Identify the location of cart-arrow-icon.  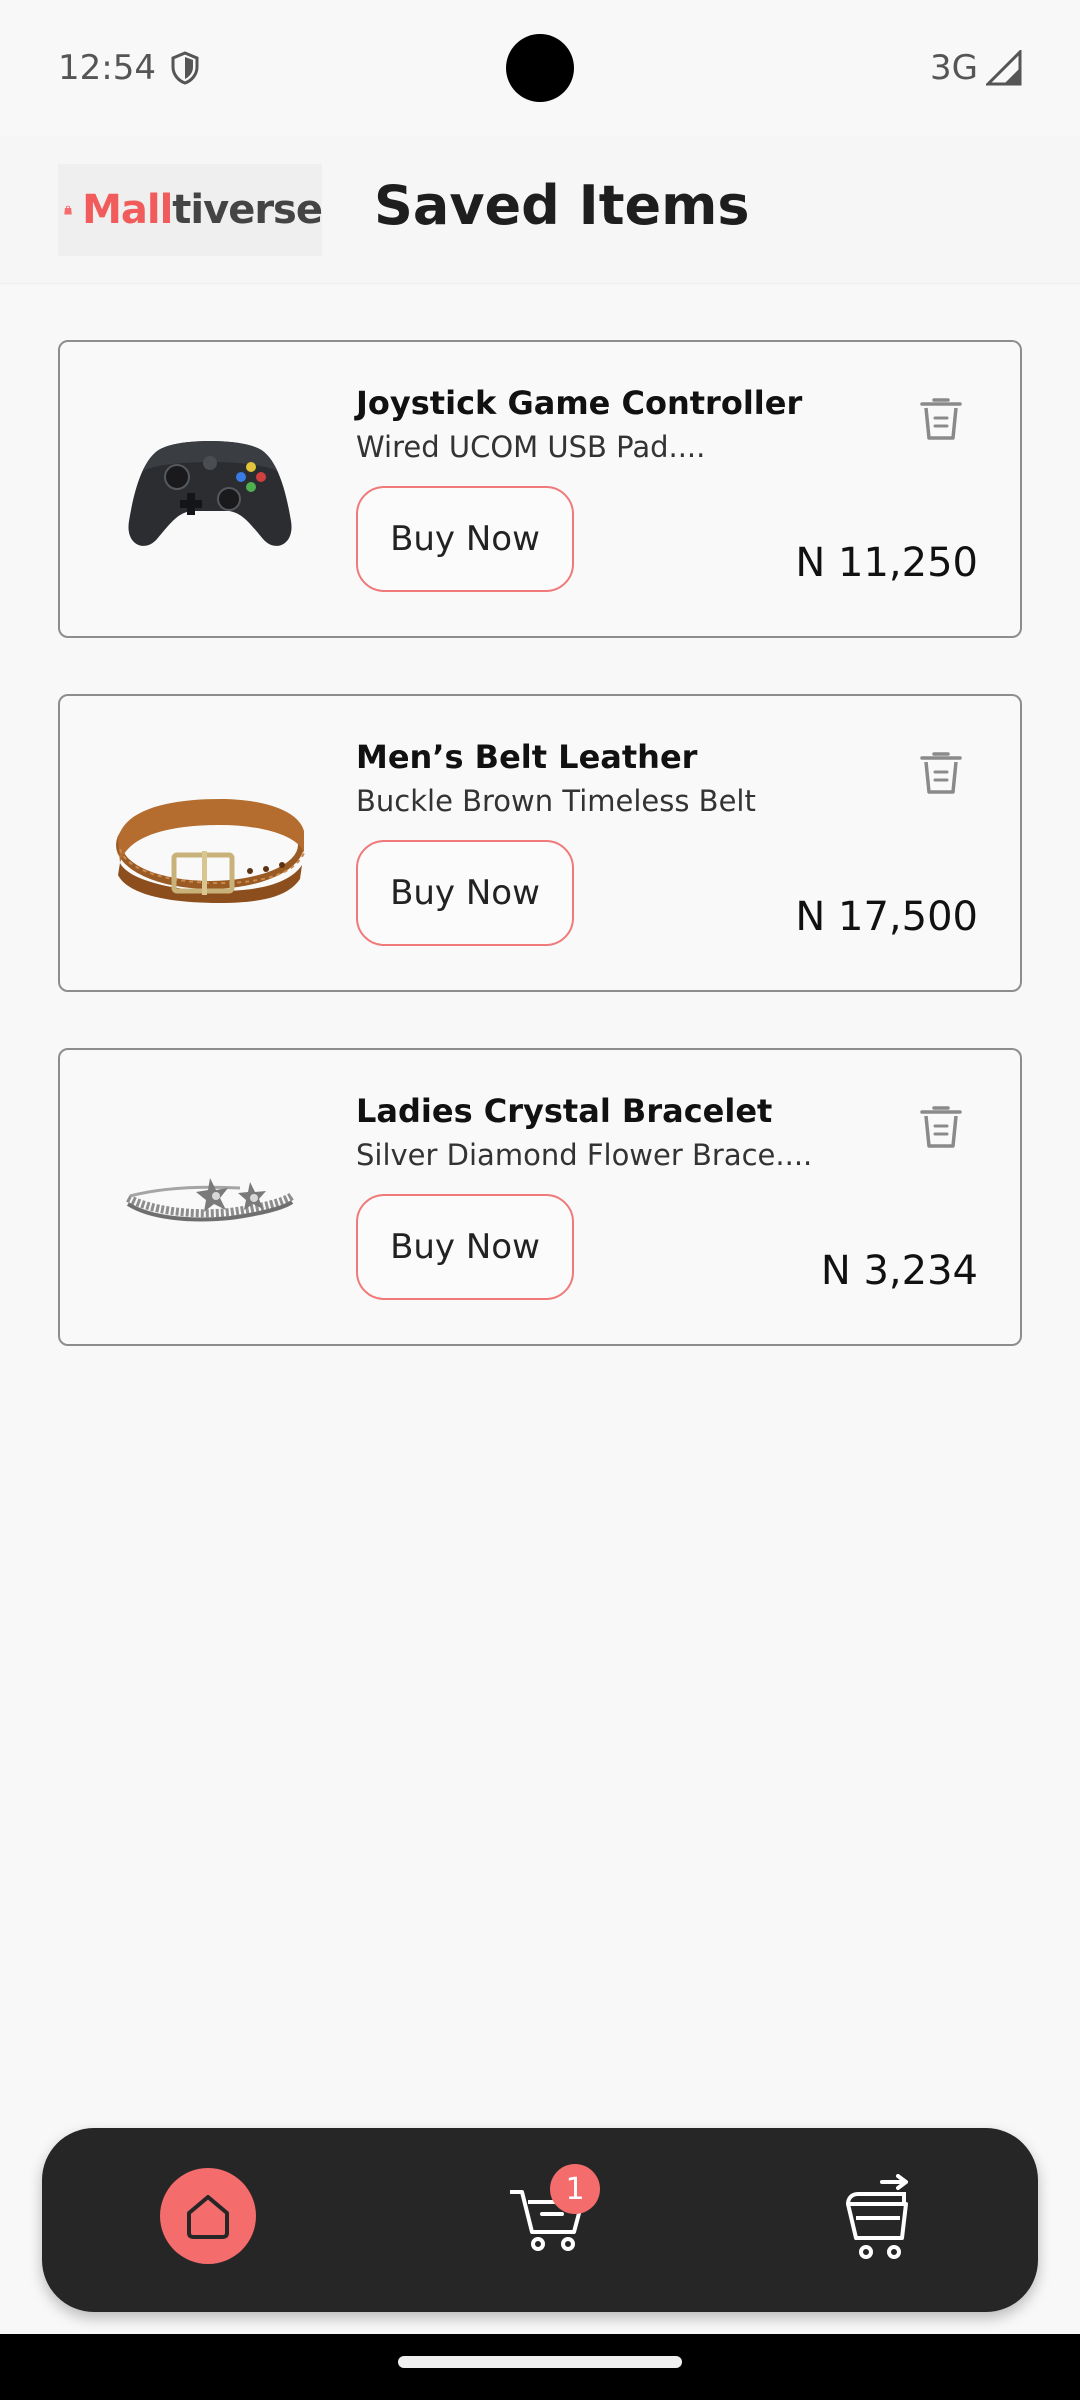
(879, 2220).